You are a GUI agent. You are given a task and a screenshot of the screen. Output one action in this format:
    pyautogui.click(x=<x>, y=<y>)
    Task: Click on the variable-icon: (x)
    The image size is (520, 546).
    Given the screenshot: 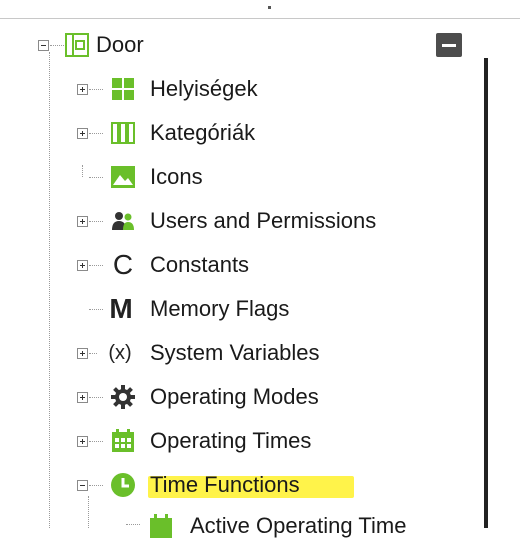 What is the action you would take?
    pyautogui.click(x=120, y=353)
    